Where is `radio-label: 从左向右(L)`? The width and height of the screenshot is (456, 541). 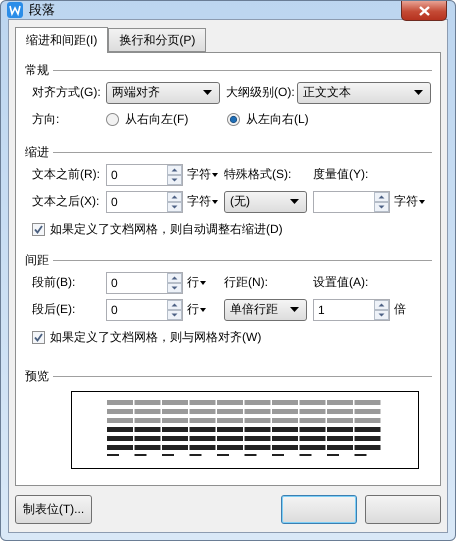 radio-label: 从左向右(L) is located at coordinates (277, 119).